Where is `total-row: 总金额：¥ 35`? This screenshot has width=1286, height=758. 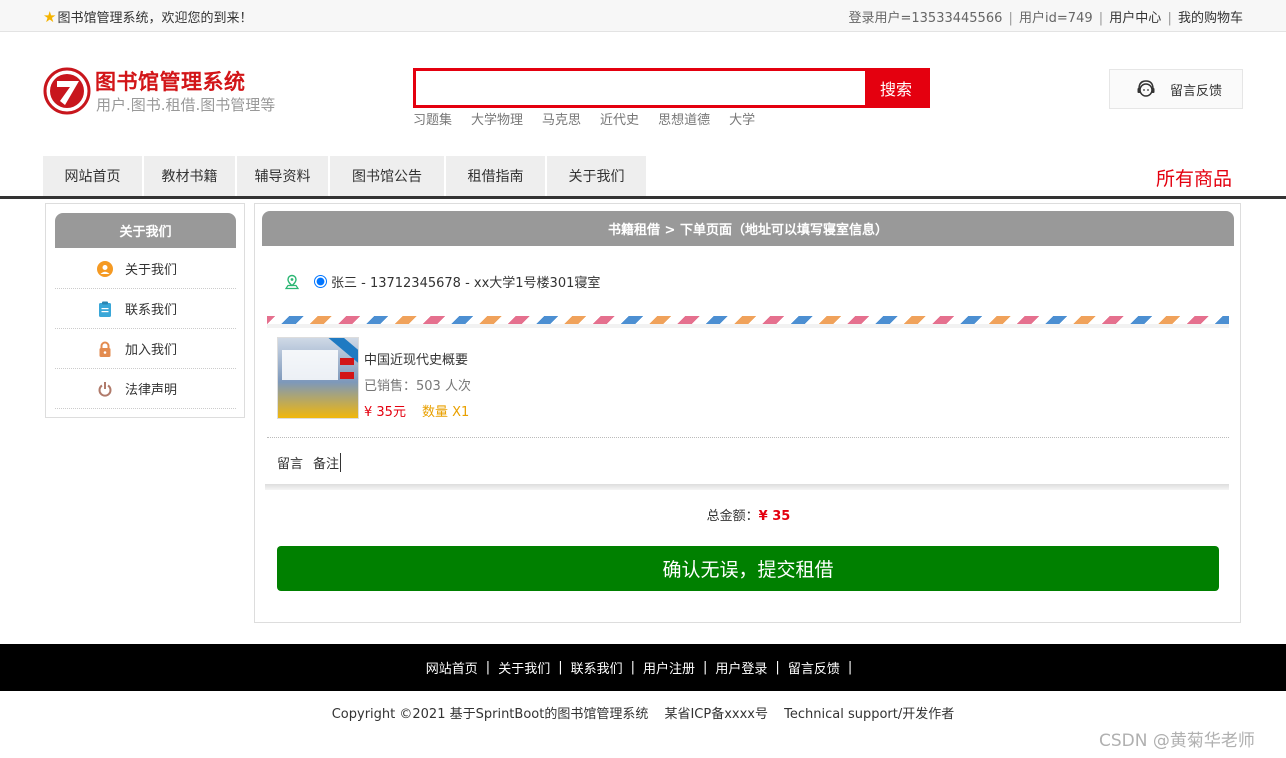
total-row: 总金额：¥ 35 is located at coordinates (748, 514).